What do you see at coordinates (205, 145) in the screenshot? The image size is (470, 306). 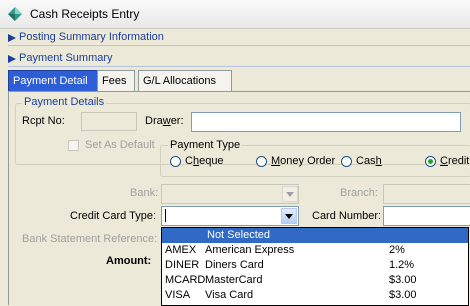 I see `payment-type-title: Payment Type` at bounding box center [205, 145].